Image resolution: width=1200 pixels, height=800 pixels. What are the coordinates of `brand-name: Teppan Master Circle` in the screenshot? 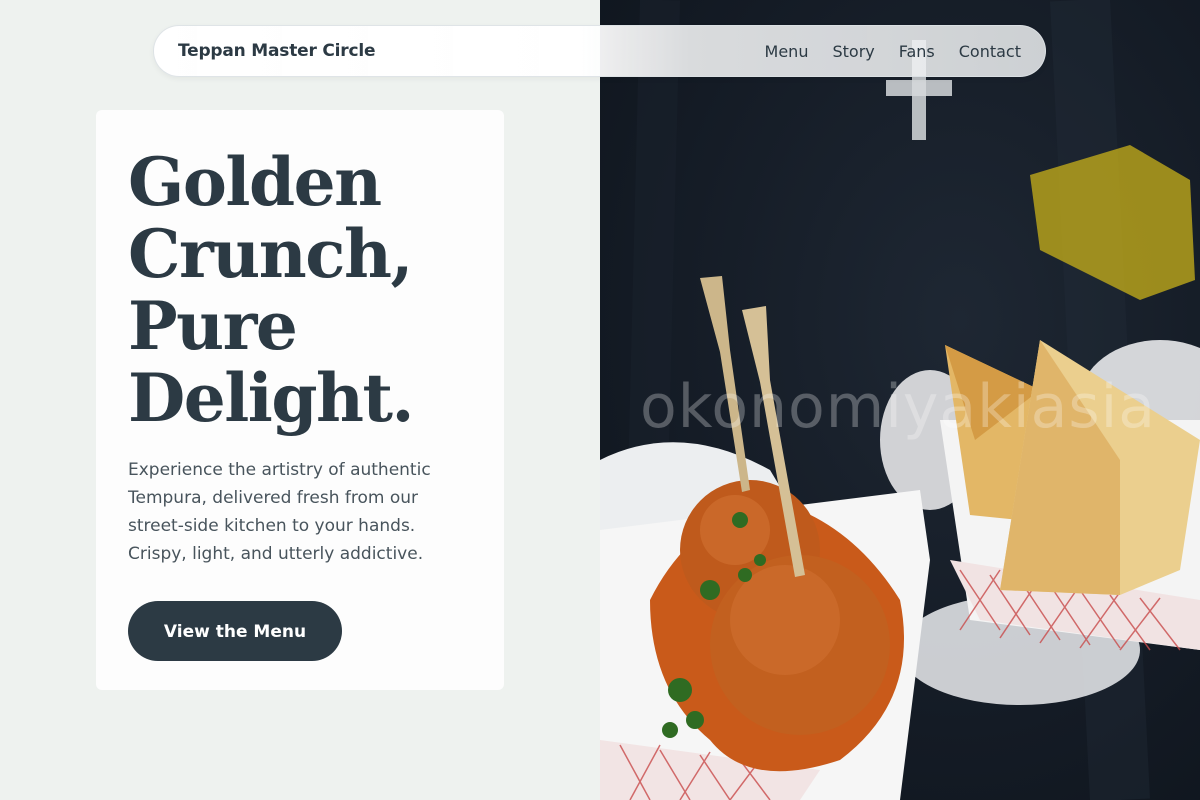 It's located at (276, 51).